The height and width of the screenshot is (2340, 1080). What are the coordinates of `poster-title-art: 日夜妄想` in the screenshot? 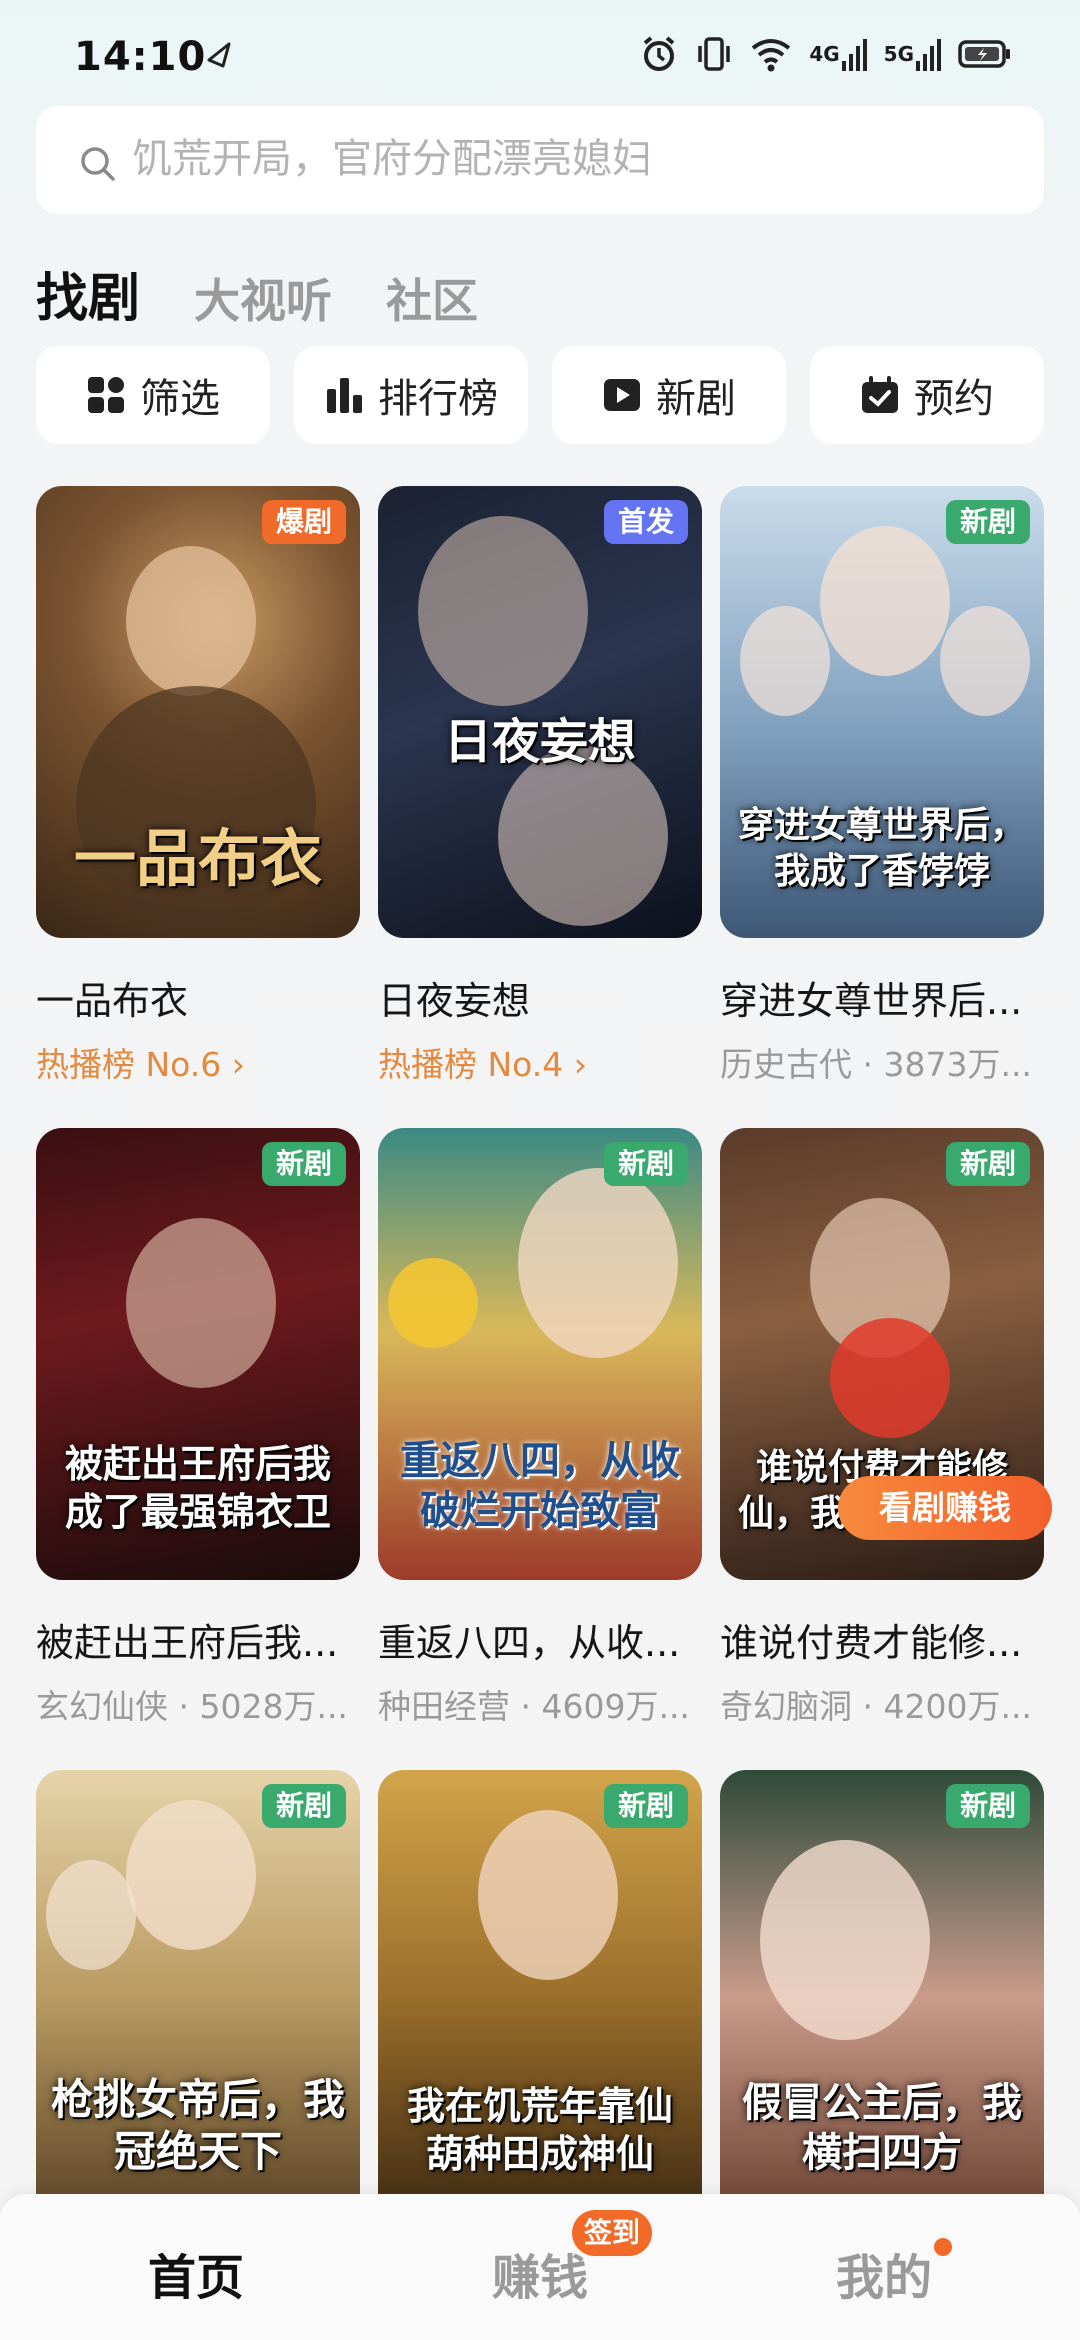 It's located at (539, 742).